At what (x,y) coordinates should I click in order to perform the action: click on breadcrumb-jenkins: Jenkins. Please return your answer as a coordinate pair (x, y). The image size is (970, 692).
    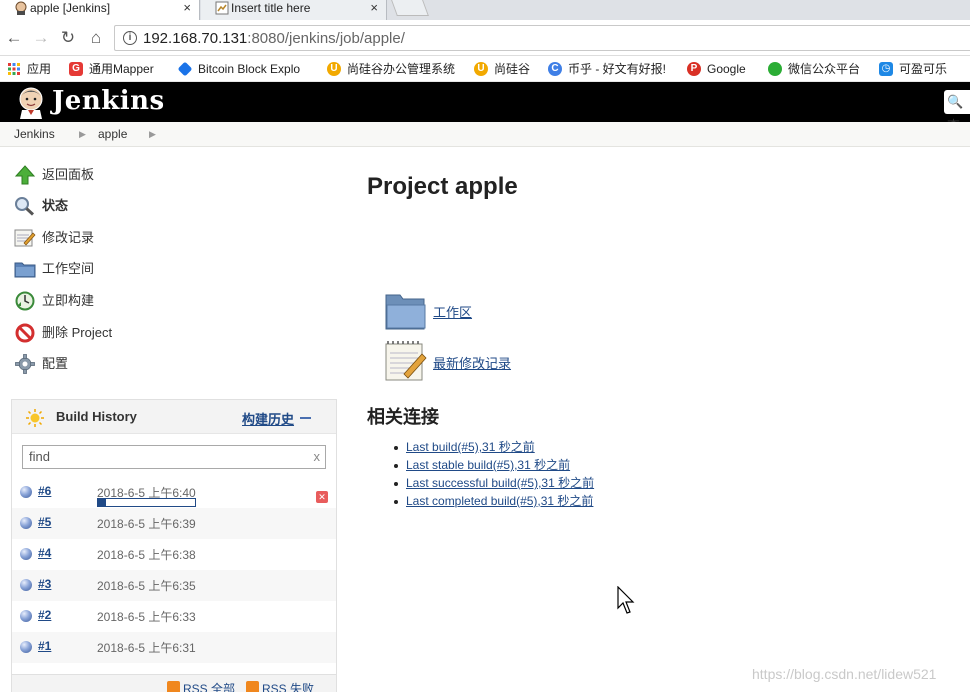
    Looking at the image, I should click on (34, 134).